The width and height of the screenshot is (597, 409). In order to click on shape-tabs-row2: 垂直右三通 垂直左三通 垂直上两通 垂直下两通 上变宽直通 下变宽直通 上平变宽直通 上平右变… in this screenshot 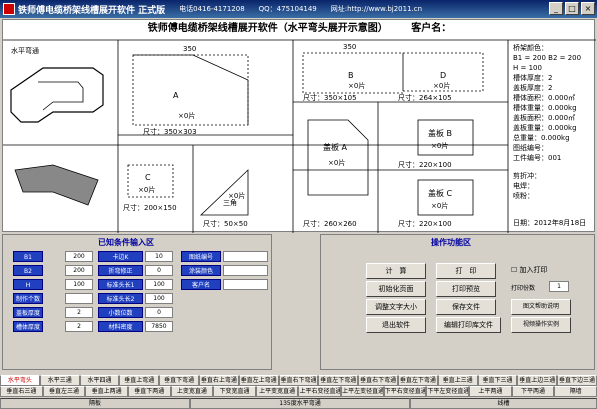, I will do `click(298, 391)`.